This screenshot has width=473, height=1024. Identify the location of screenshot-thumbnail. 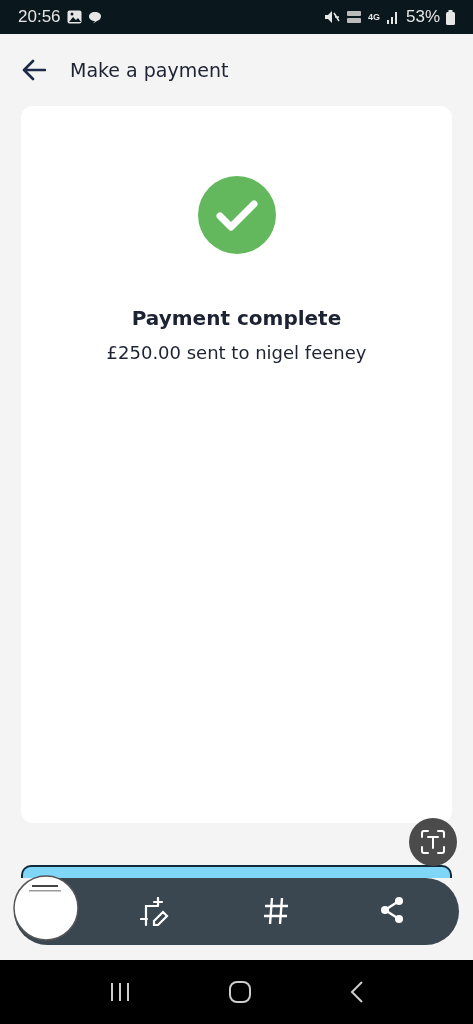
(46, 908).